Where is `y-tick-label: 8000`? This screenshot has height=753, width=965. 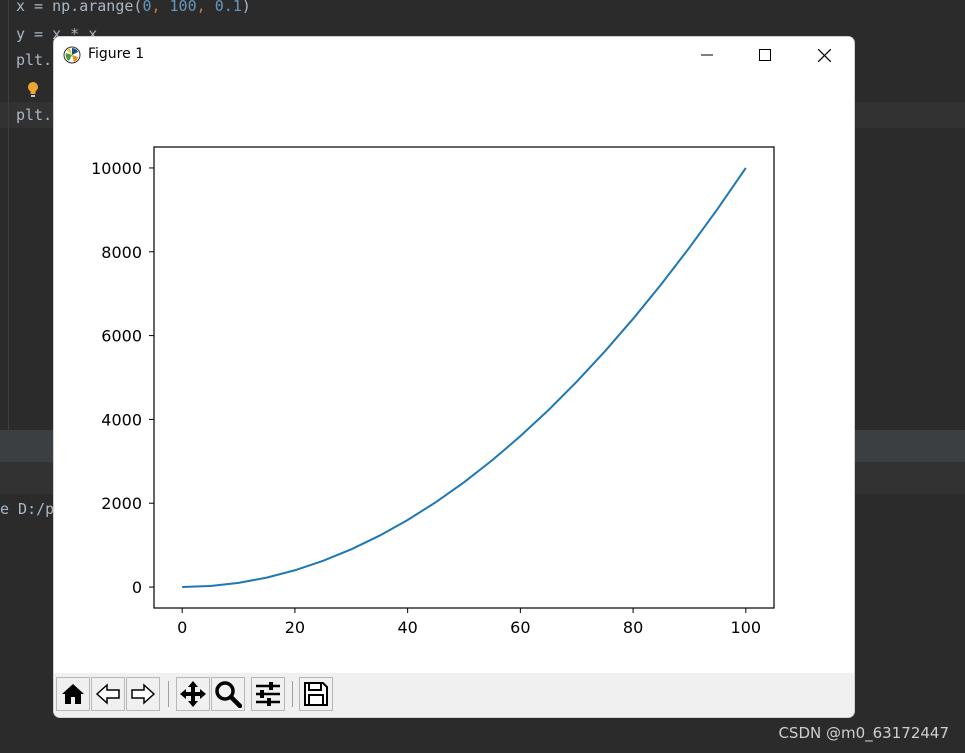 y-tick-label: 8000 is located at coordinates (121, 252).